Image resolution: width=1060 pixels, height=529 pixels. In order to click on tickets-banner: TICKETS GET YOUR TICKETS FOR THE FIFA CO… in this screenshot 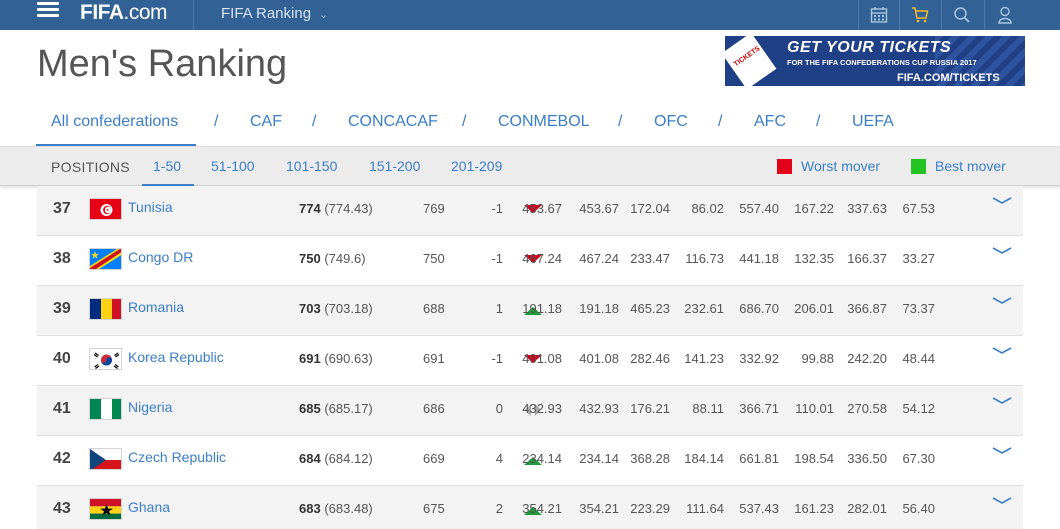, I will do `click(875, 61)`.